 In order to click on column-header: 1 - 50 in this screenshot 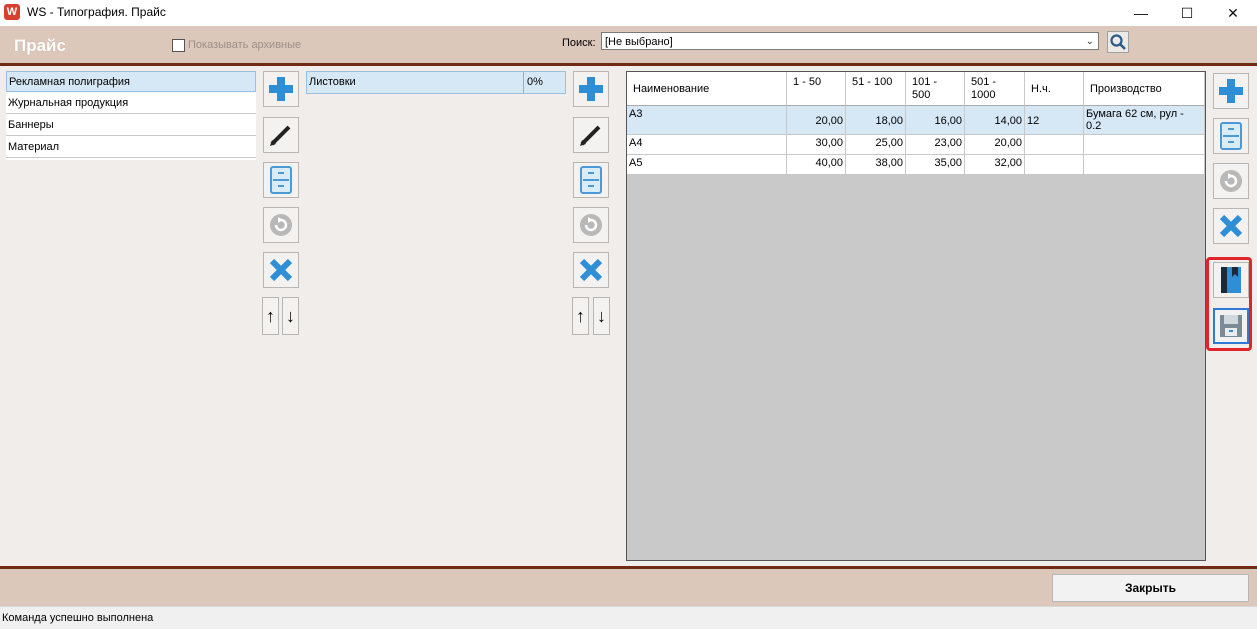, I will do `click(816, 89)`.